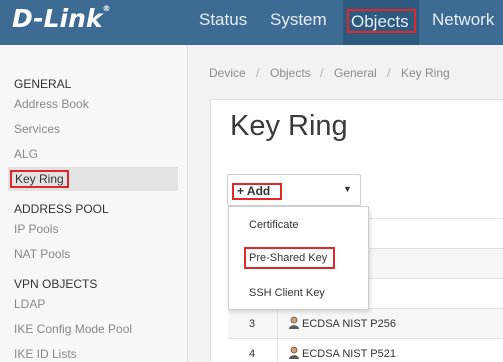  Describe the element at coordinates (39, 179) in the screenshot. I see `sidebar-item-key-ring-label: Key Ring` at that location.